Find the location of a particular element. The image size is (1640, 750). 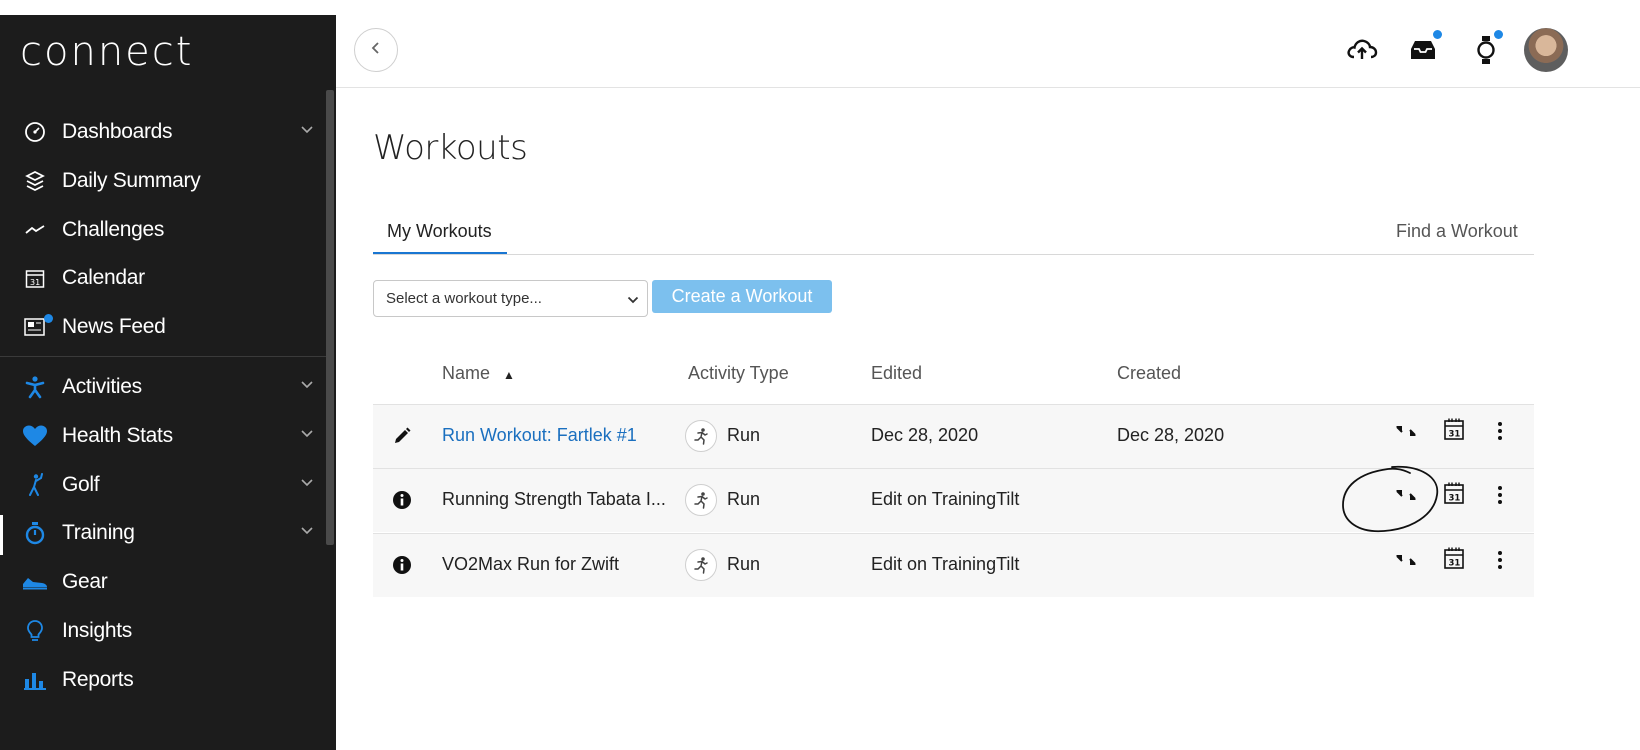

column-header-name: Name ▲ is located at coordinates (478, 373).